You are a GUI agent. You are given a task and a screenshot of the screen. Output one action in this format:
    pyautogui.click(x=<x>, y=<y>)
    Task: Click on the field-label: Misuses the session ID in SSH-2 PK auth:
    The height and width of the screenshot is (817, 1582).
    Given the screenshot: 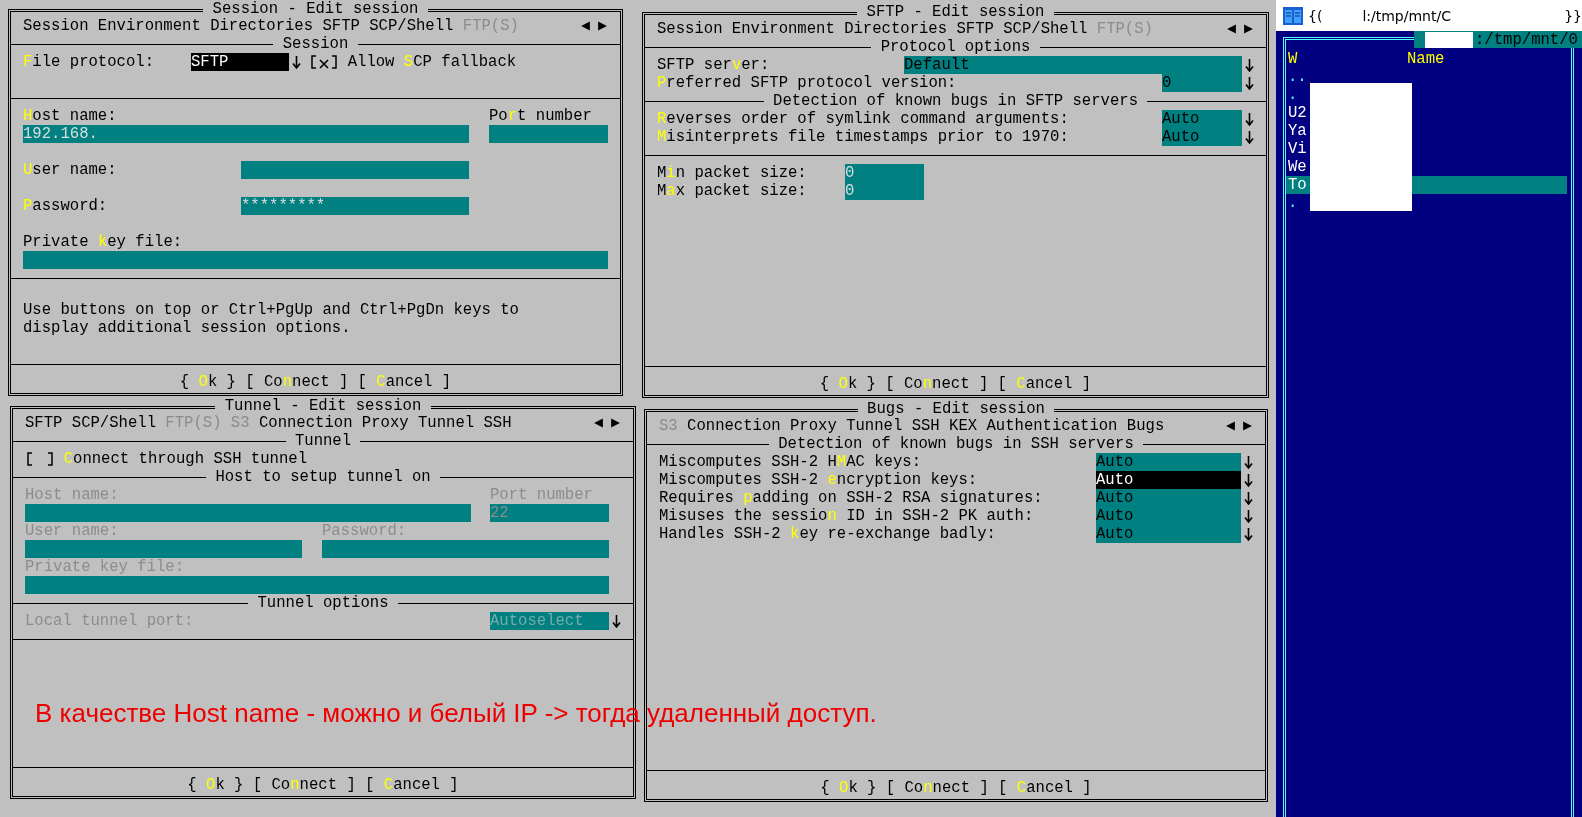 What is the action you would take?
    pyautogui.click(x=847, y=516)
    